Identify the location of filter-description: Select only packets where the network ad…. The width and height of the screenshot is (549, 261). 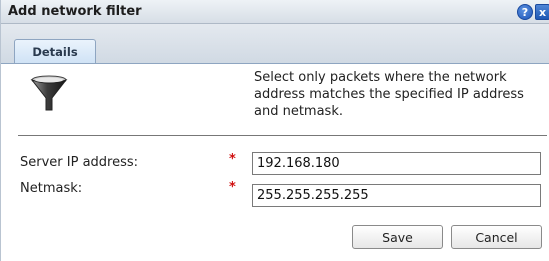
(389, 94).